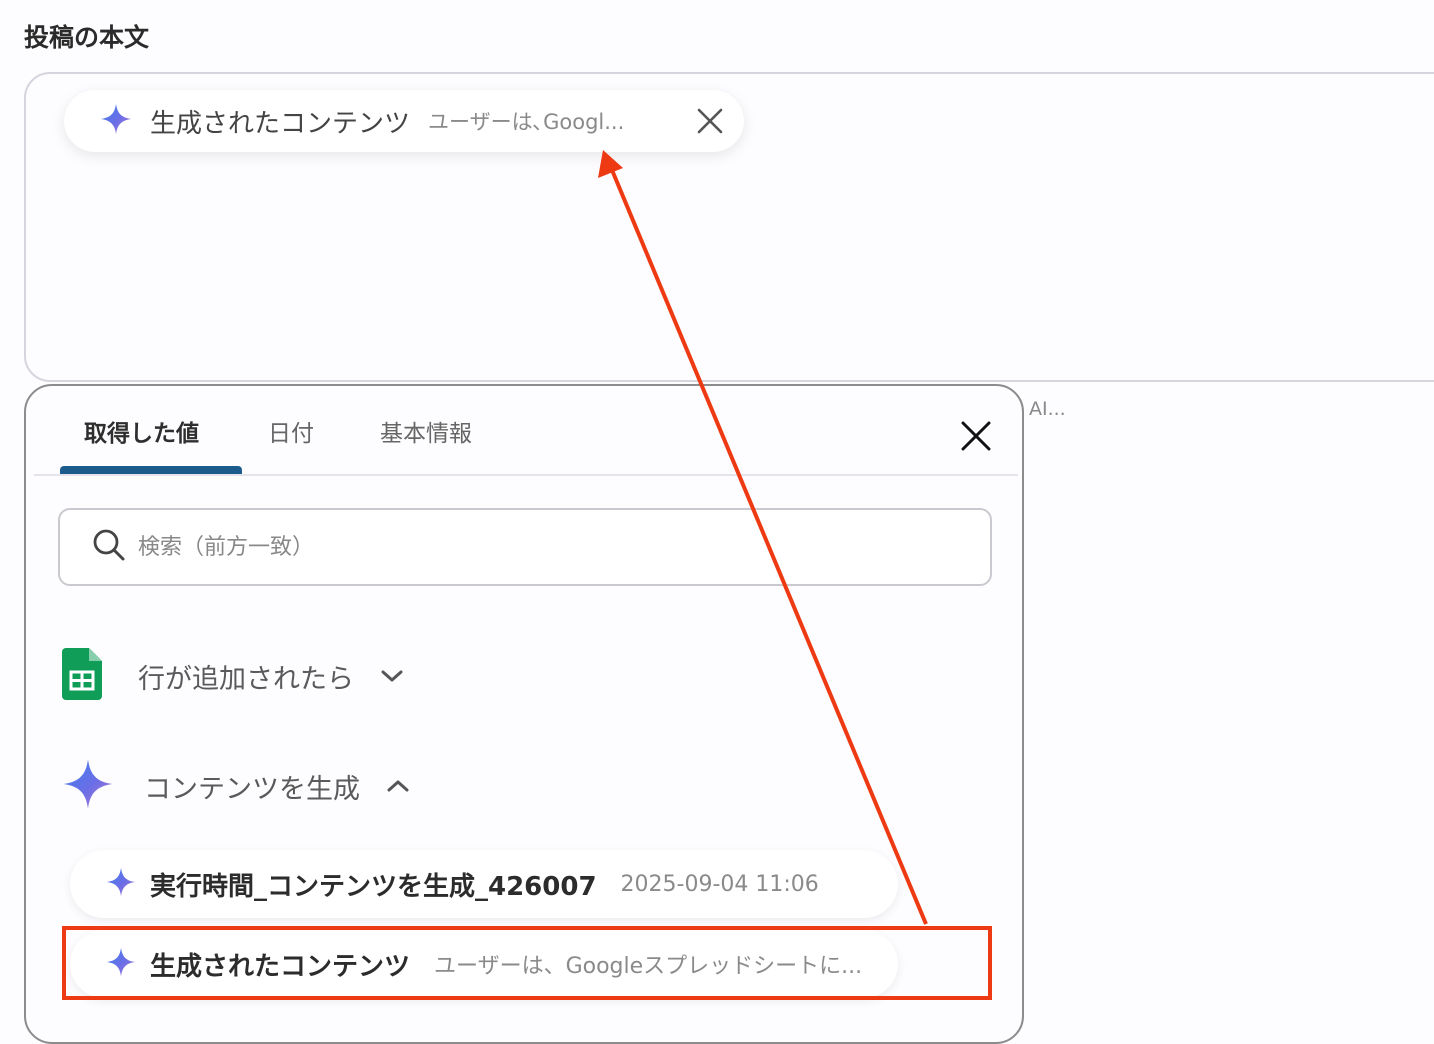 The height and width of the screenshot is (1044, 1434). Describe the element at coordinates (426, 431) in the screenshot. I see `tab-basic-info: 基本情報` at that location.